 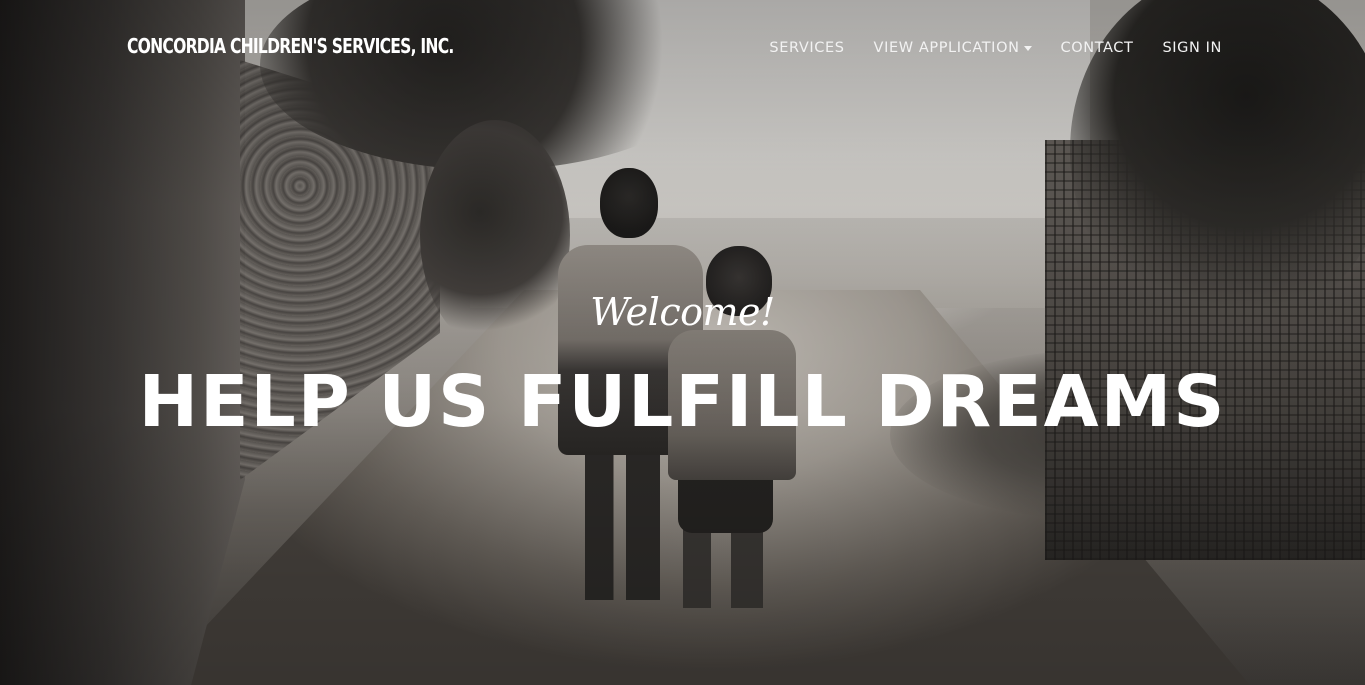 I want to click on nav-item-label: SERVICES, so click(x=807, y=48).